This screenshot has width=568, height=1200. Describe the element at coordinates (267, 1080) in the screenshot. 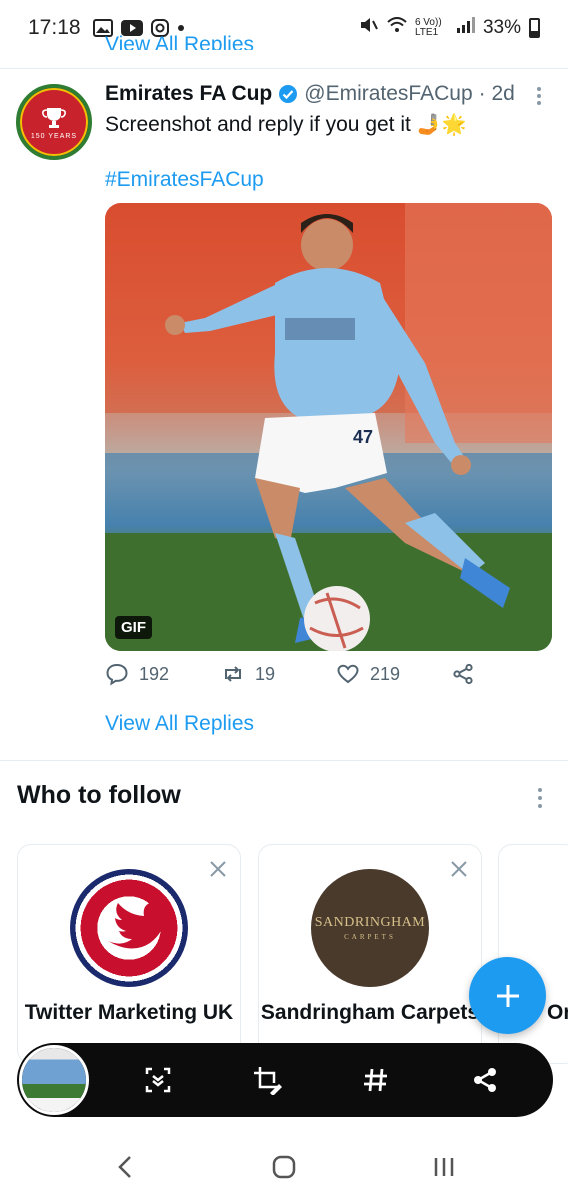

I see `crop-edit-icon` at that location.